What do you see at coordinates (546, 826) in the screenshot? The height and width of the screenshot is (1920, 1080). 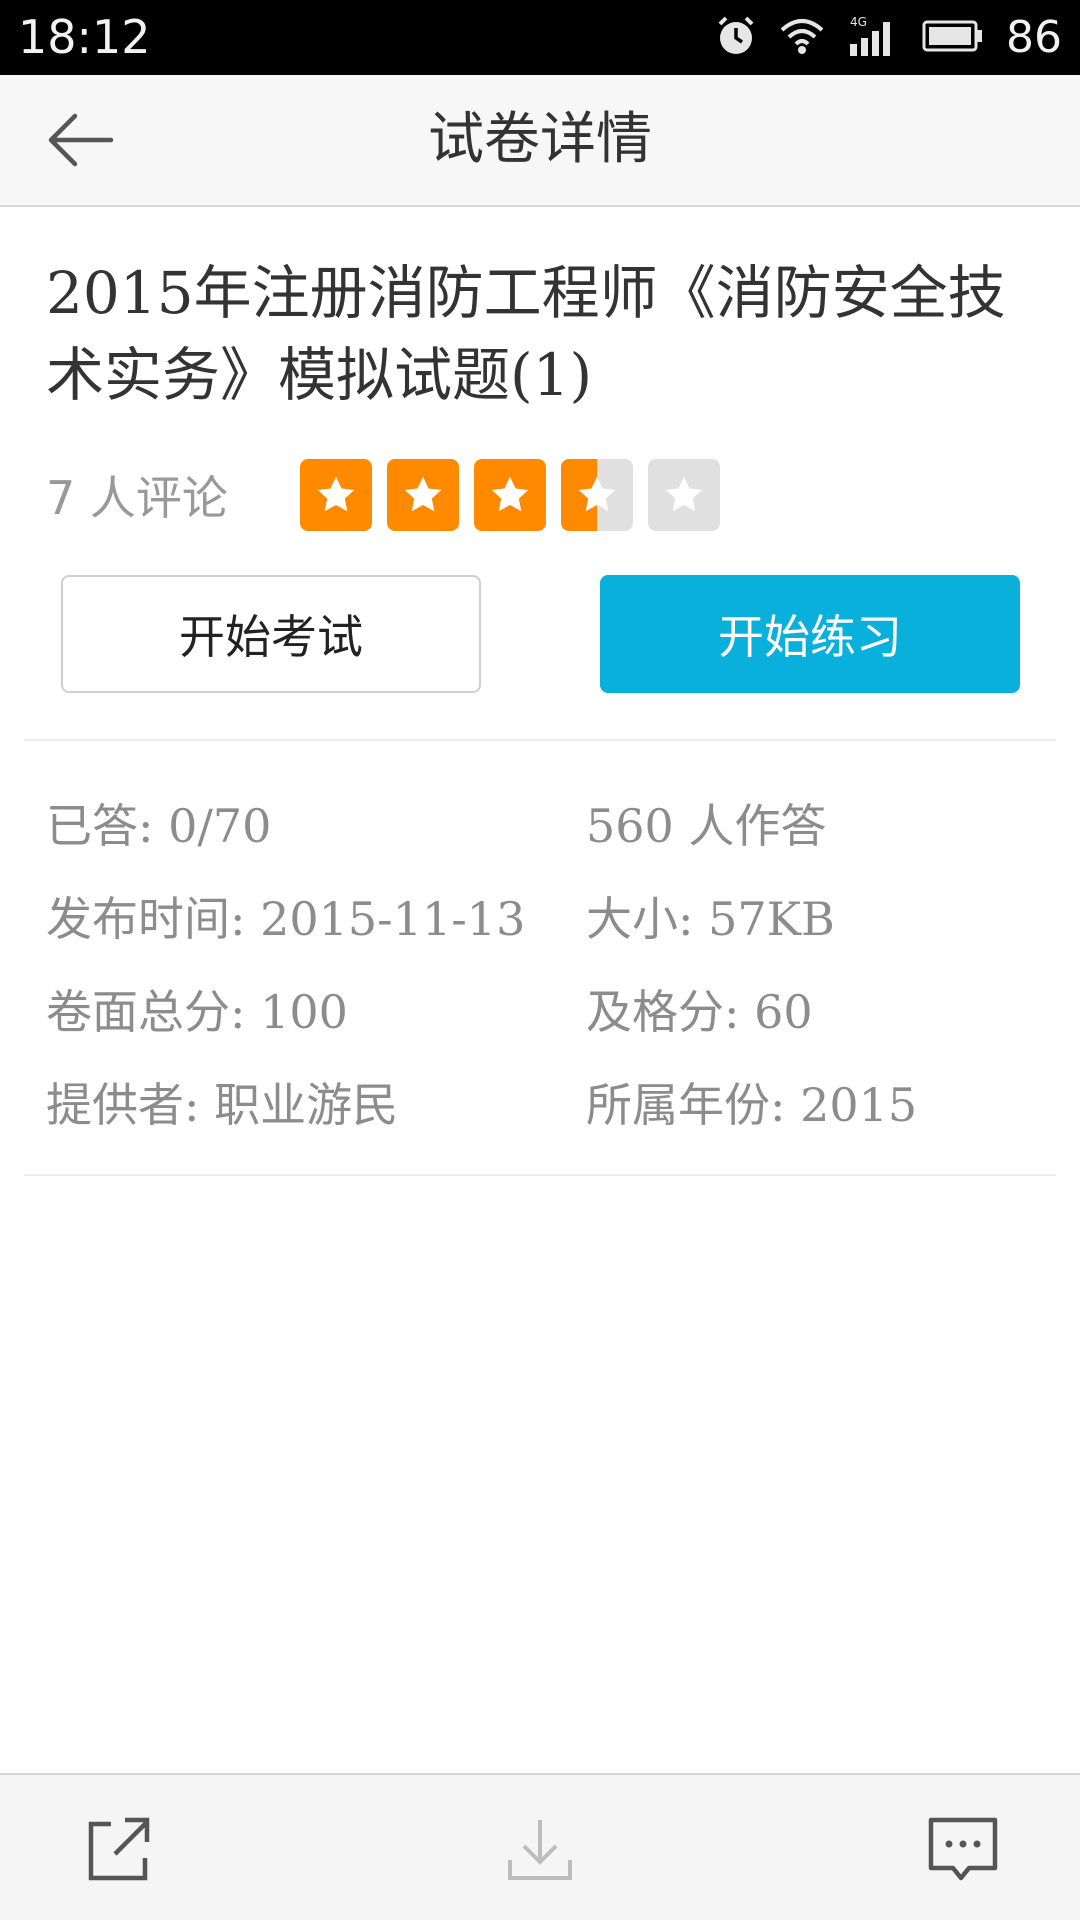 I see `info-row: 已答: 0/70 560 人作答` at bounding box center [546, 826].